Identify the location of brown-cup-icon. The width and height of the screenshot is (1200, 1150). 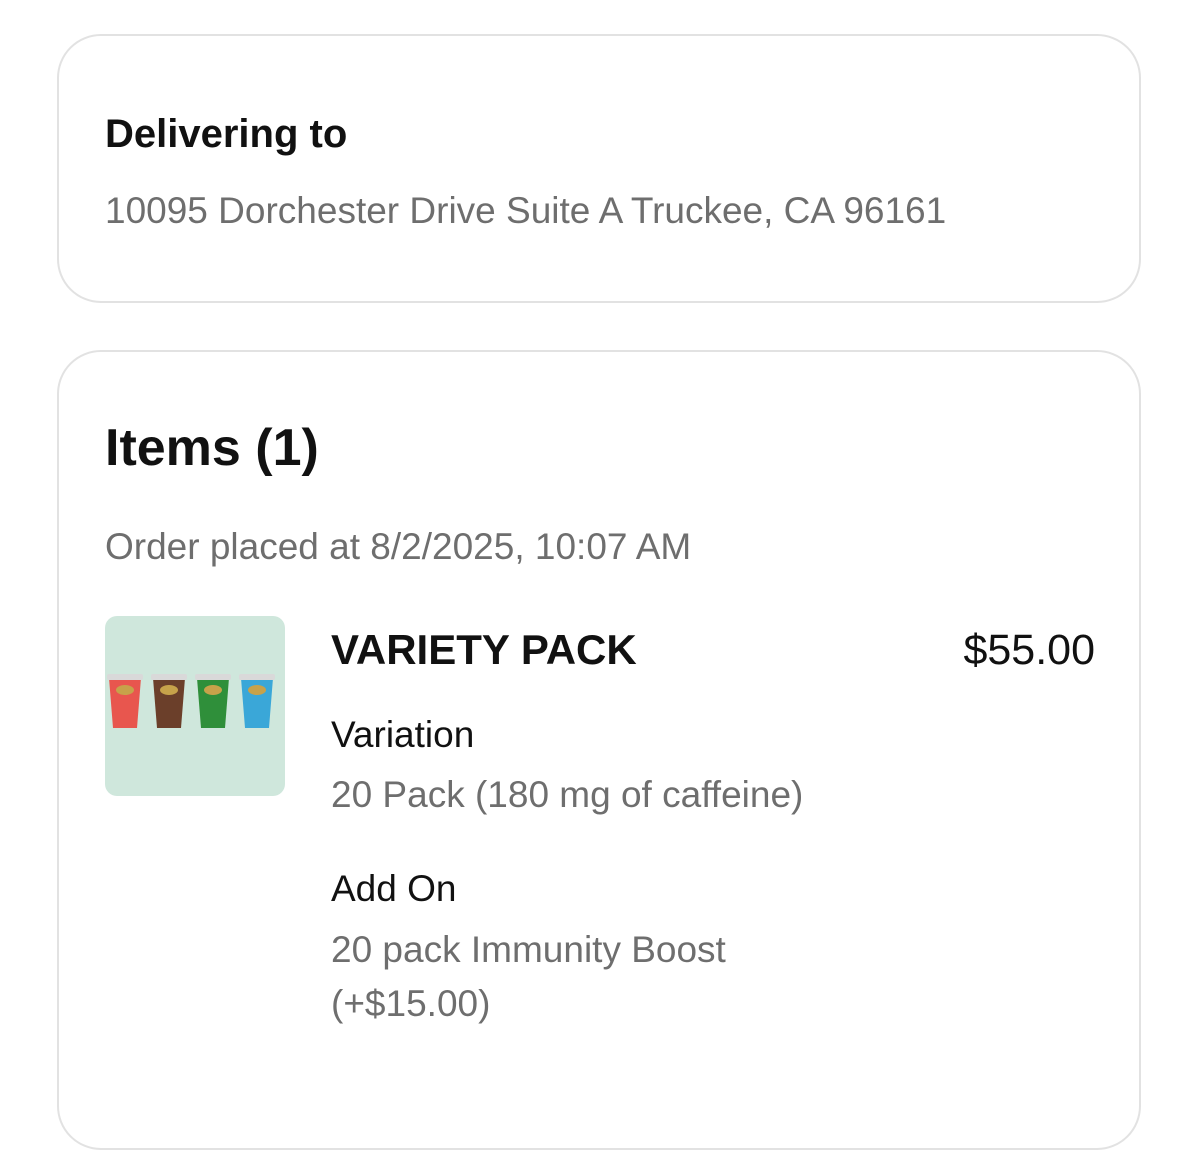
(169, 701).